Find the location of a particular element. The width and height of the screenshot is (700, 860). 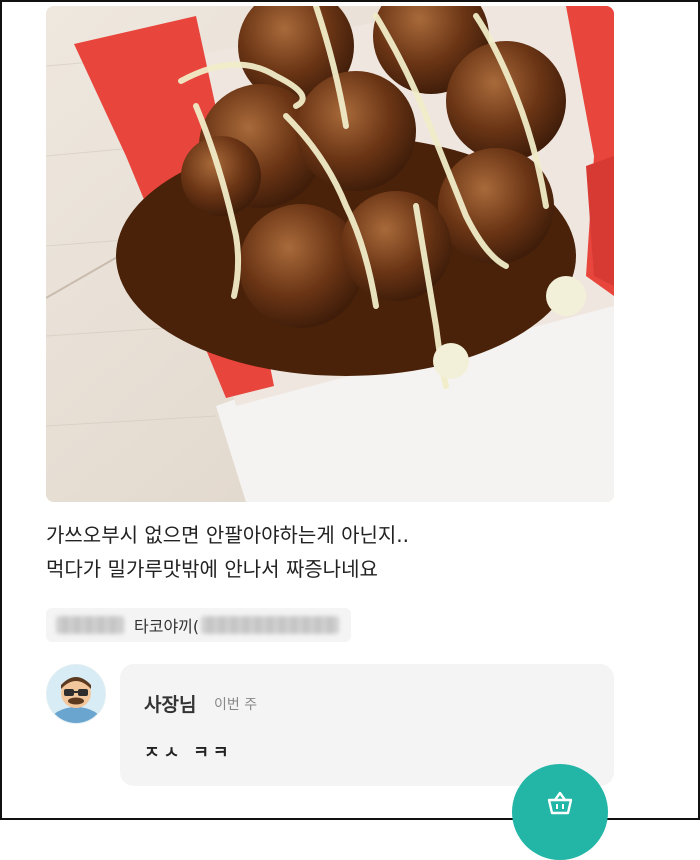

owner-avatar is located at coordinates (76, 694).